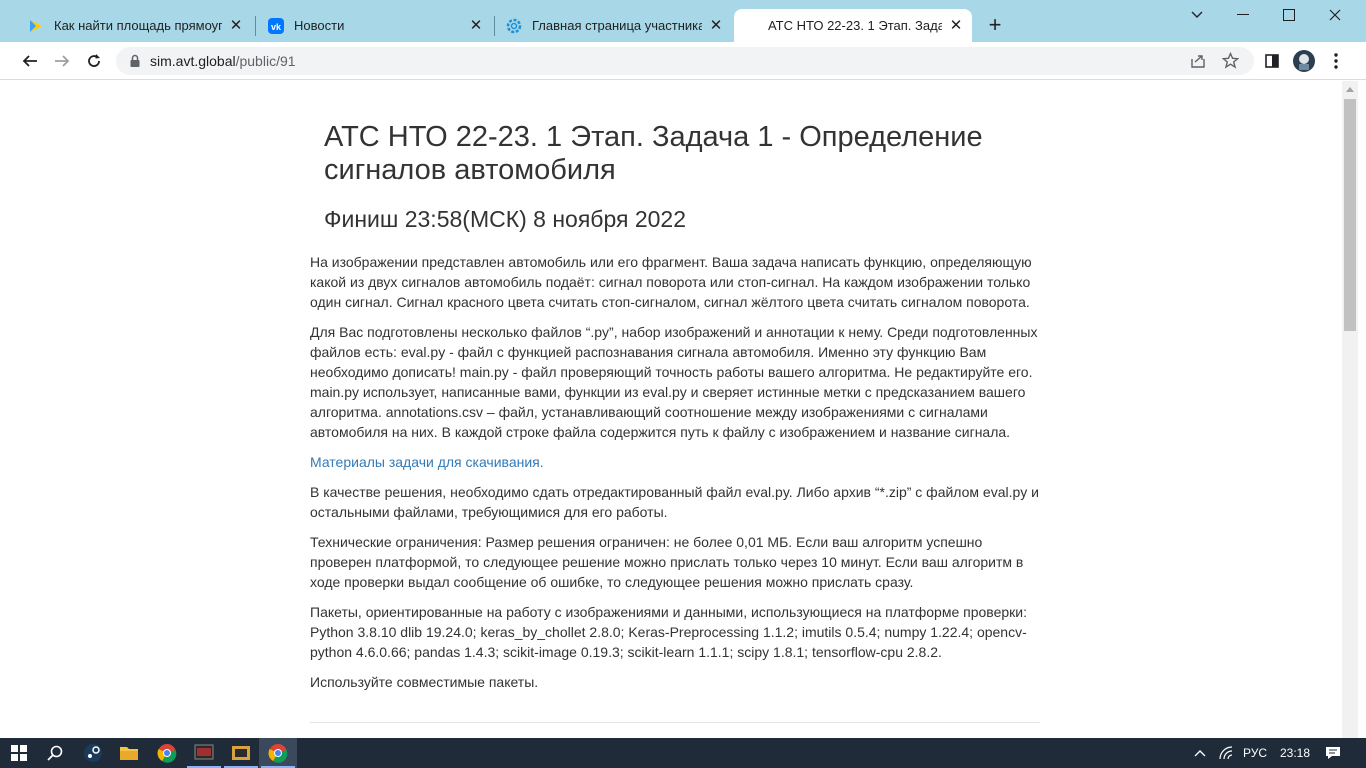 The height and width of the screenshot is (768, 1366). I want to click on reload-icon, so click(94, 61).